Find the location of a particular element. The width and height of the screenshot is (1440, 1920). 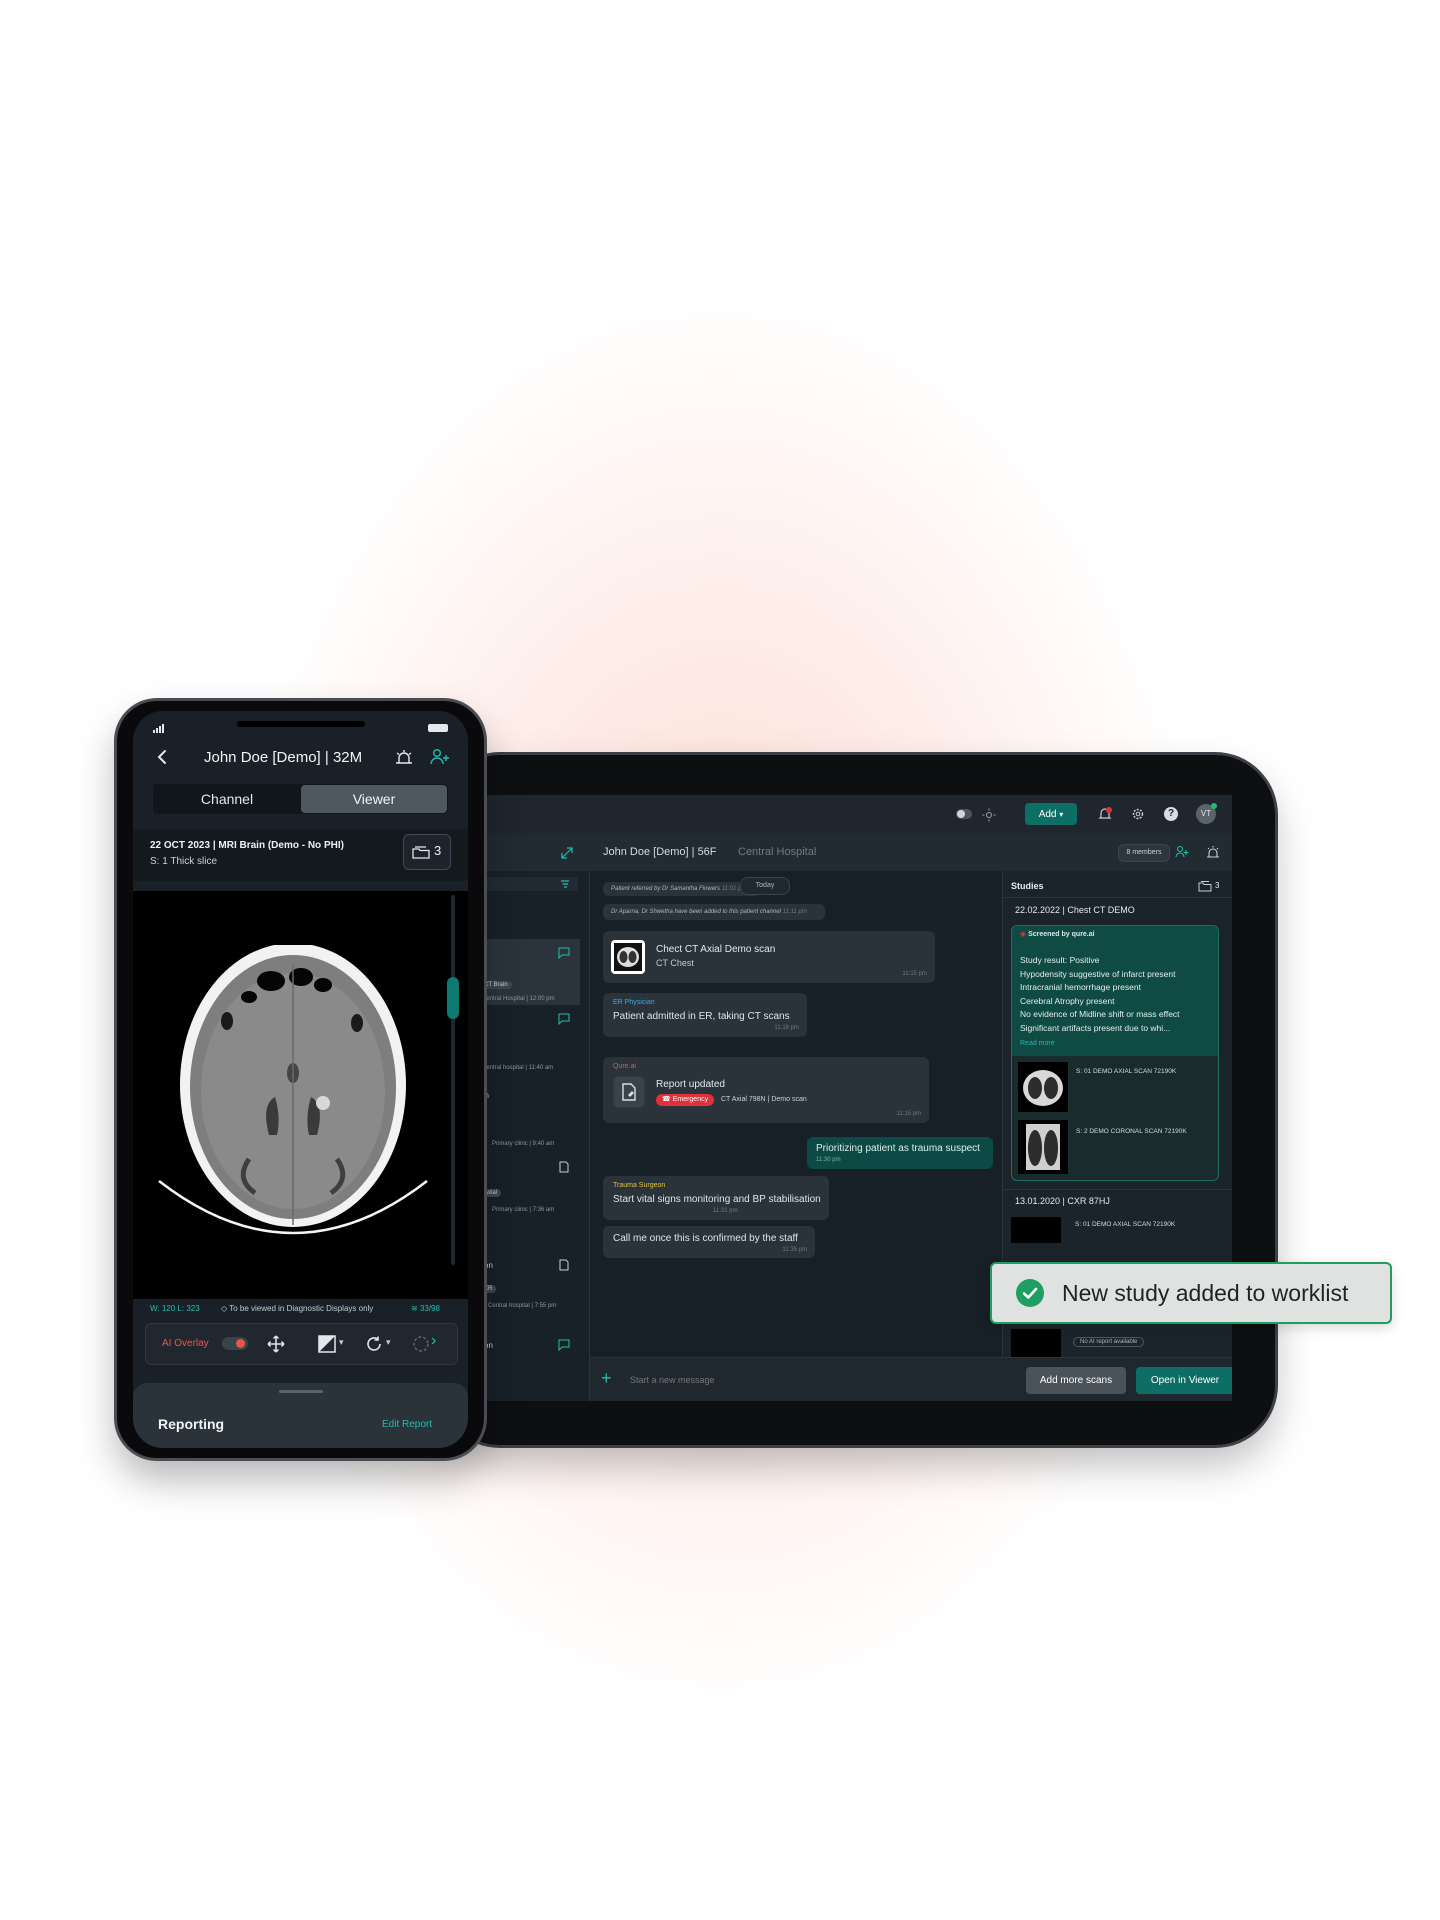

phone-patient-title: John Doe [Demo] | 32M is located at coordinates (283, 757).